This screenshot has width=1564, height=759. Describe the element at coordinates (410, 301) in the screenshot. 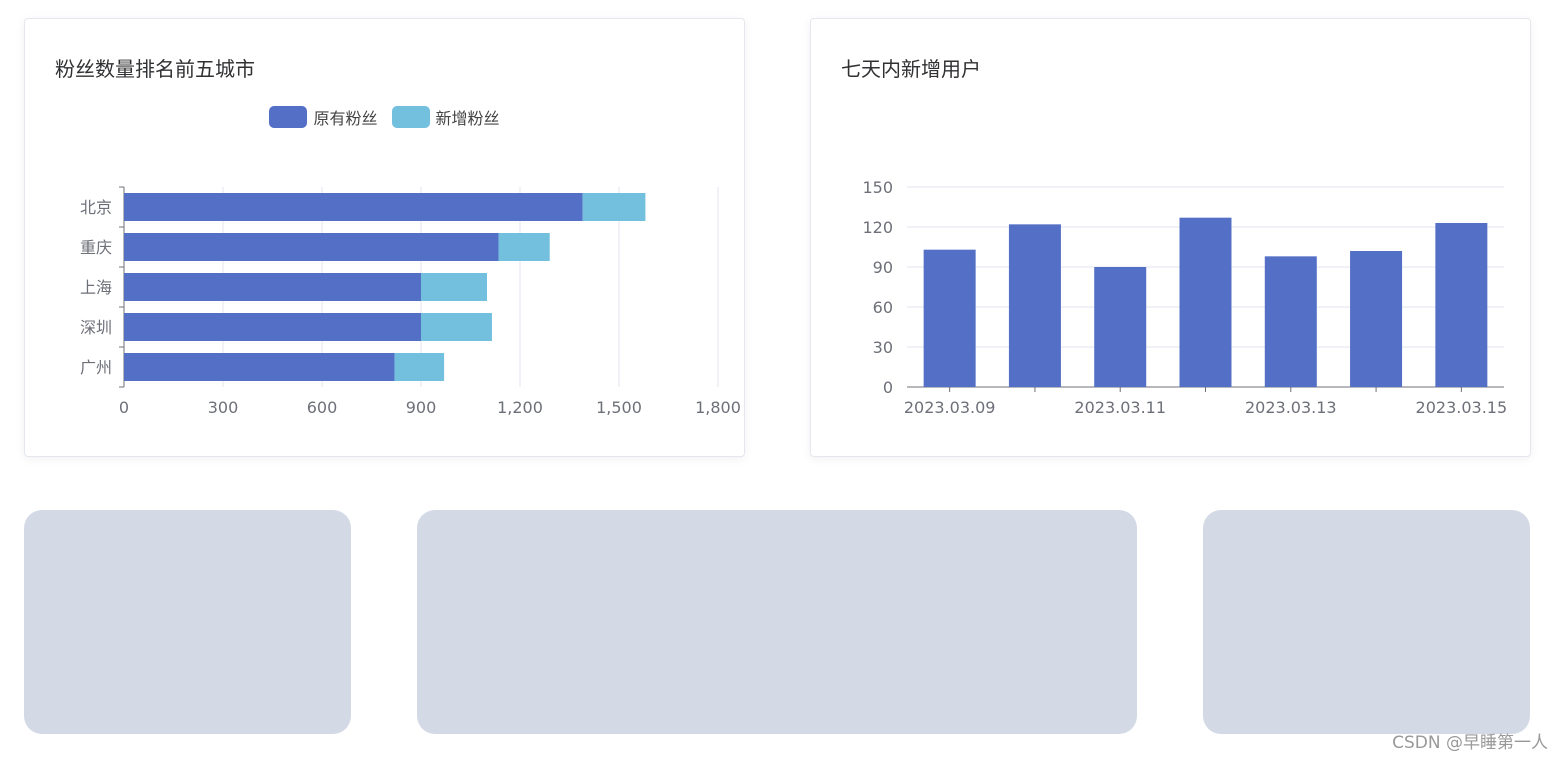

I see `fans-chart-plot: 0 300 600 900 1,200 1,500 1,800 北京重庆上海深圳广州` at that location.